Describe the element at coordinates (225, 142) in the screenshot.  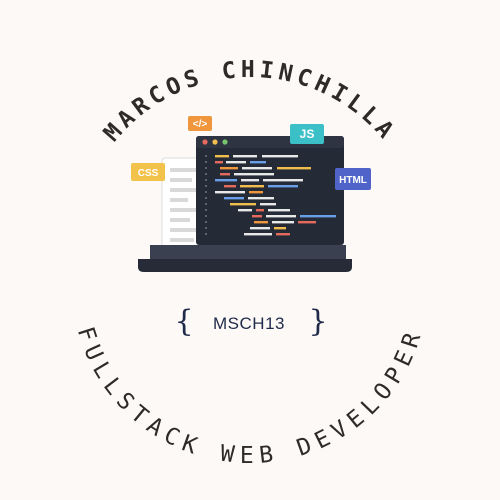
I see `window-maximize-dot` at that location.